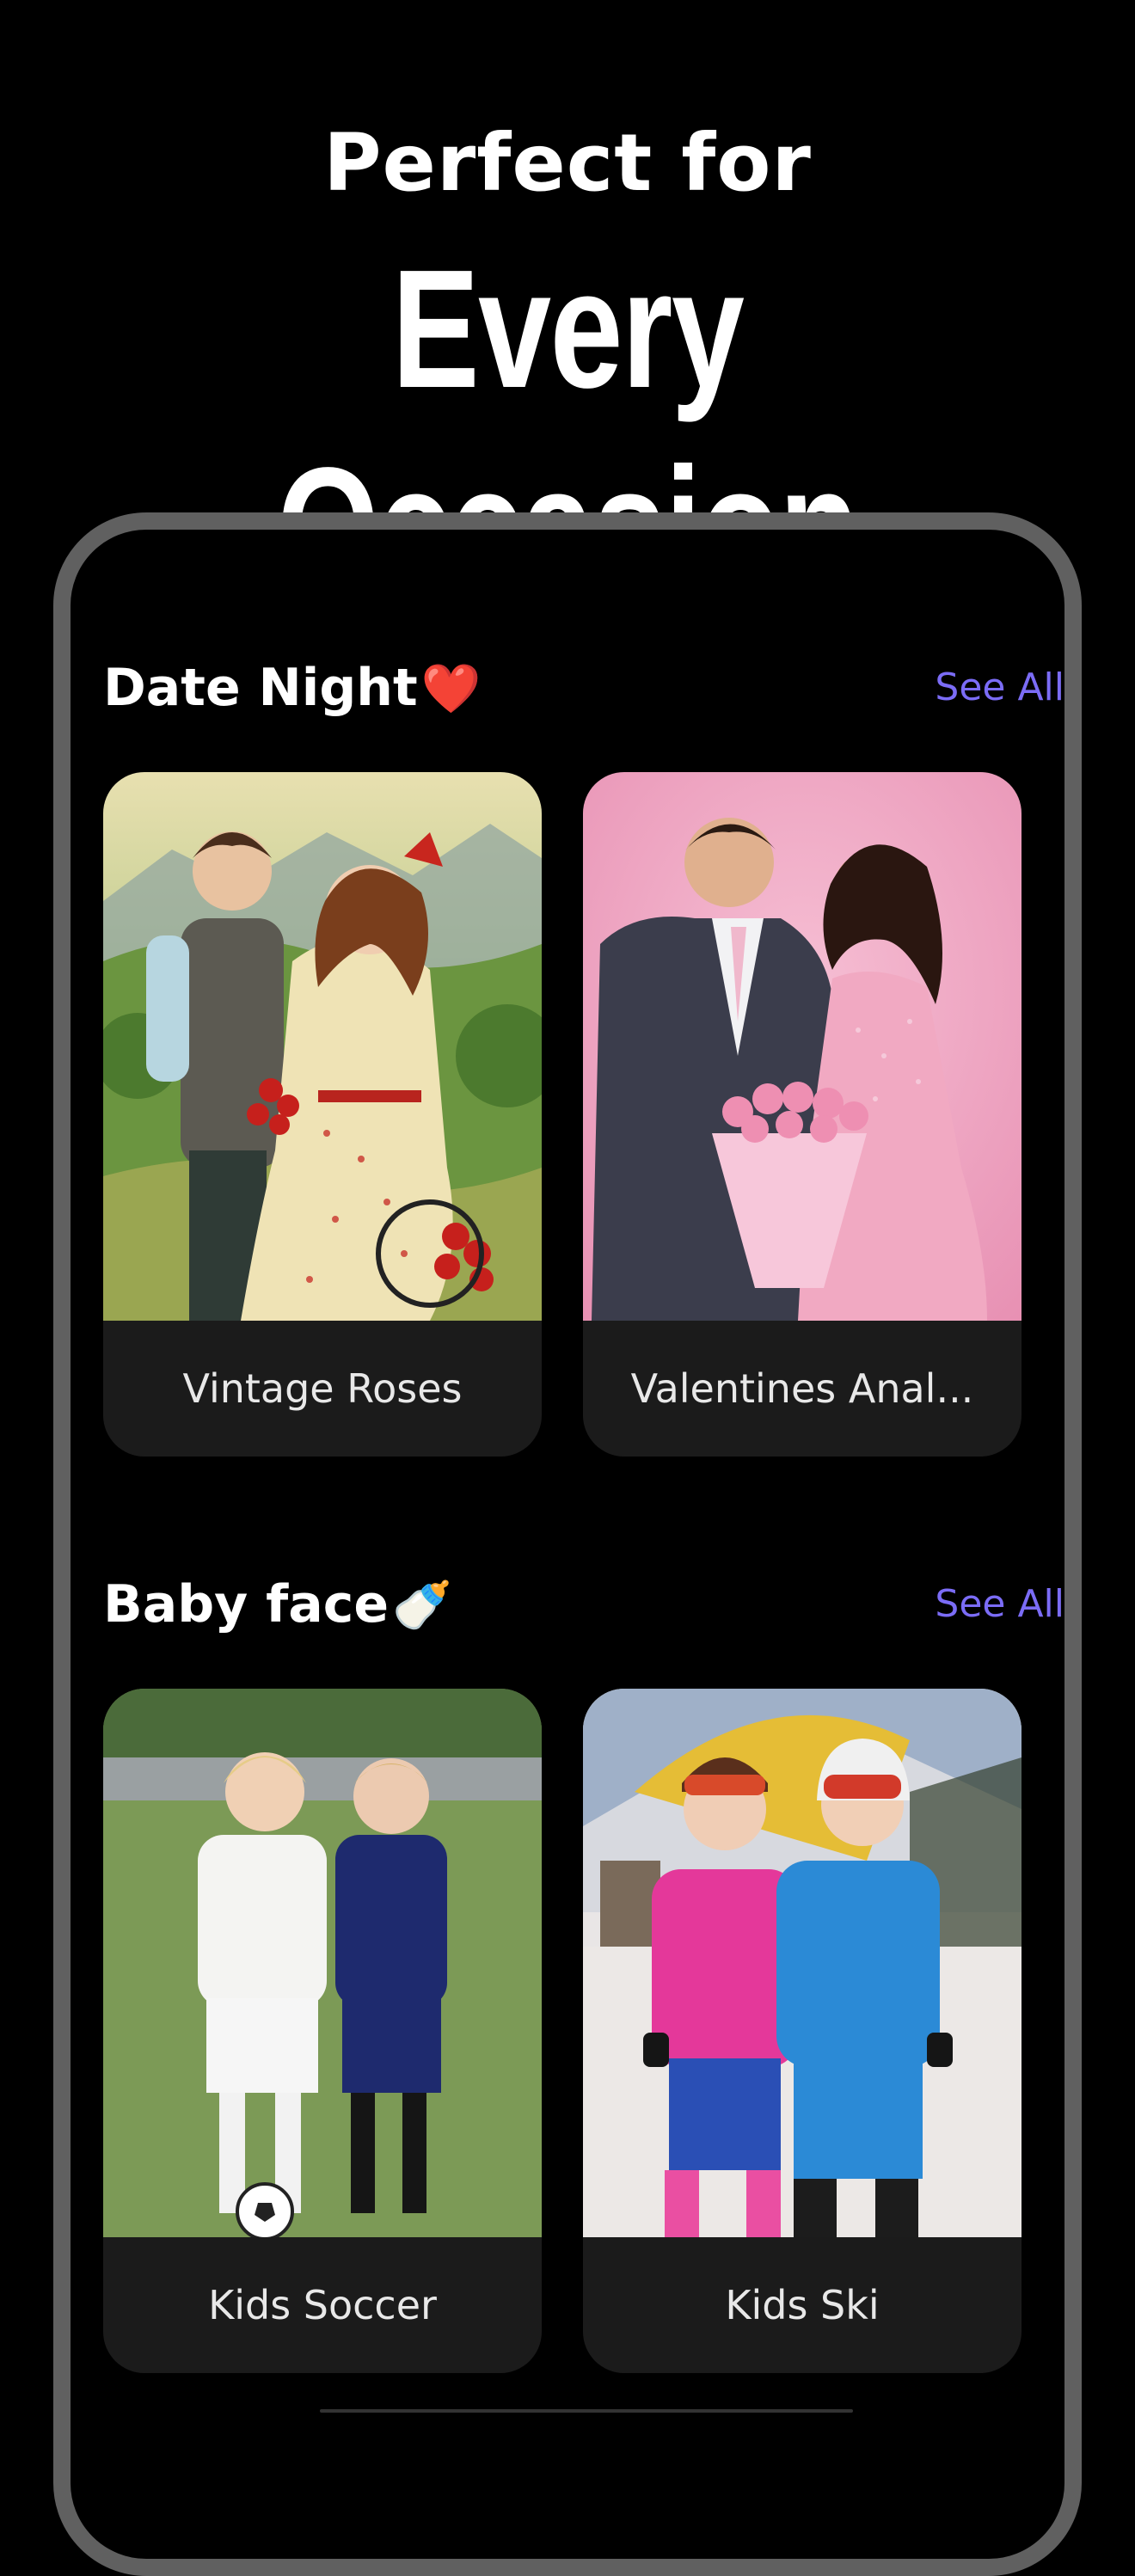  I want to click on card-label: Vintage Roses, so click(322, 1388).